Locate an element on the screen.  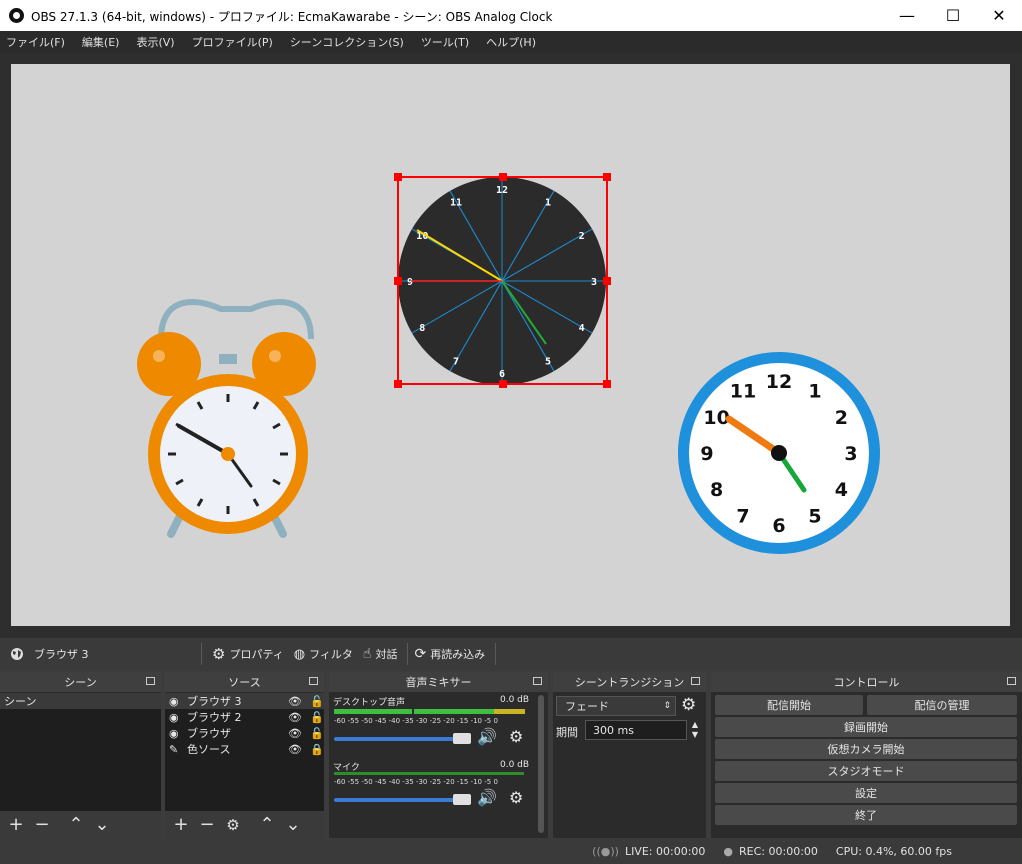
blue-clock-number: 12 is located at coordinates (779, 382).